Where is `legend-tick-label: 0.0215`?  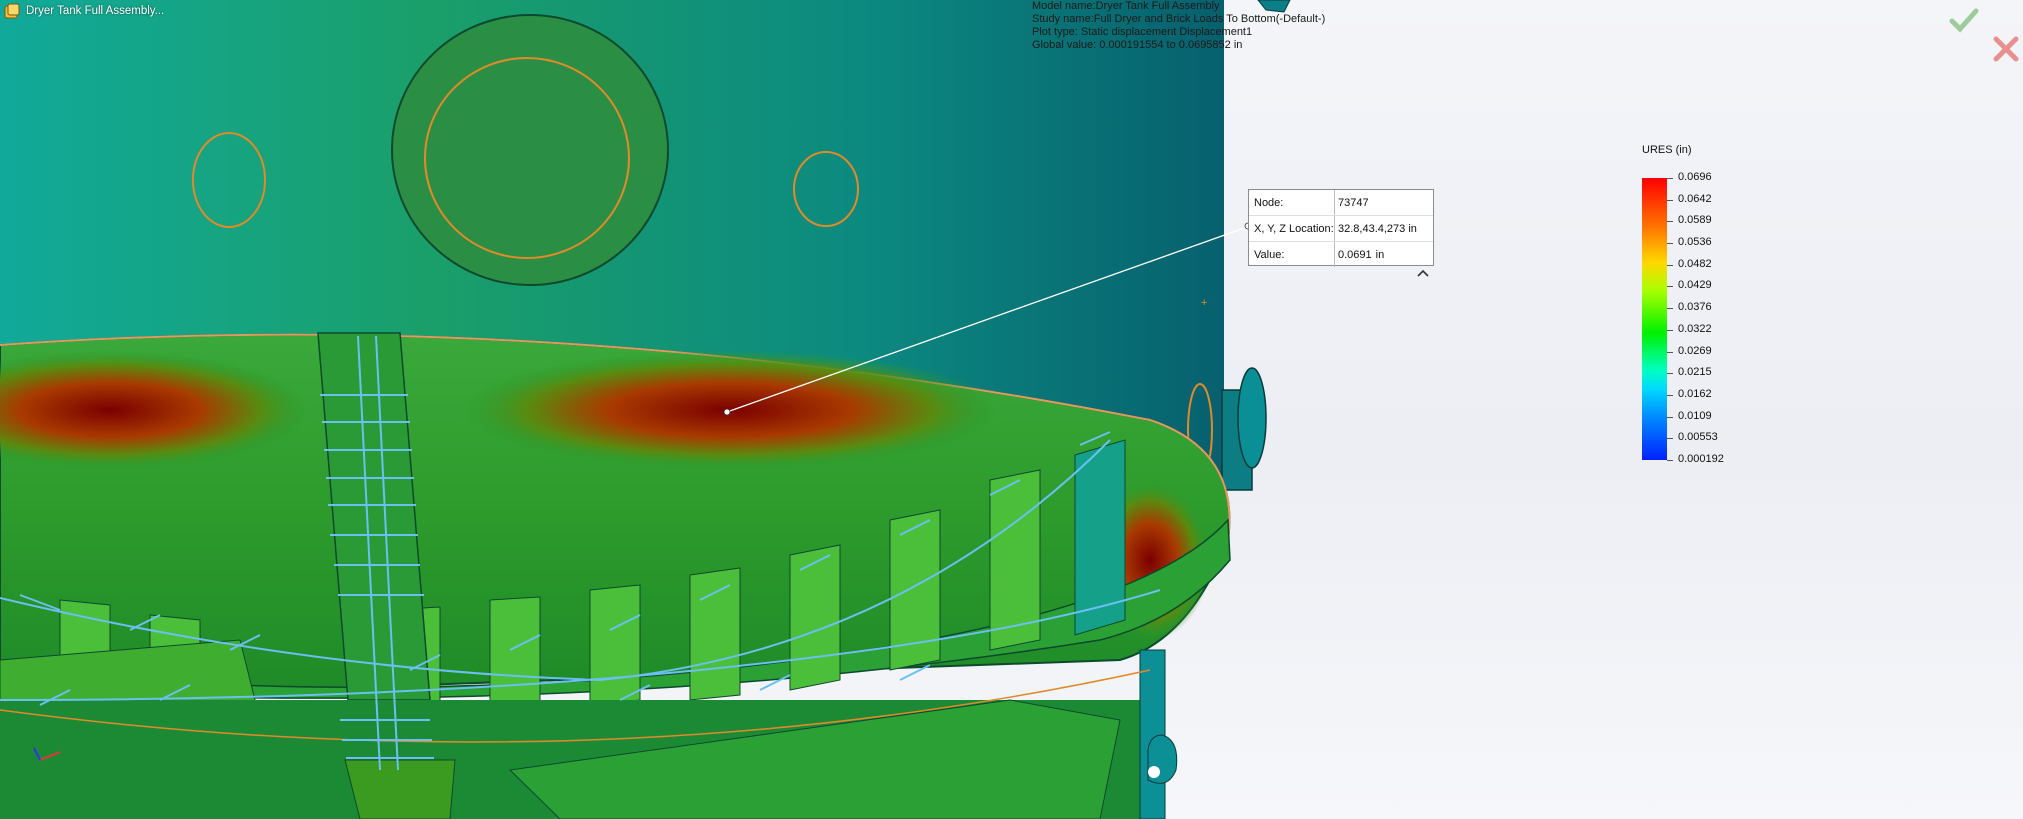 legend-tick-label: 0.0215 is located at coordinates (1695, 372).